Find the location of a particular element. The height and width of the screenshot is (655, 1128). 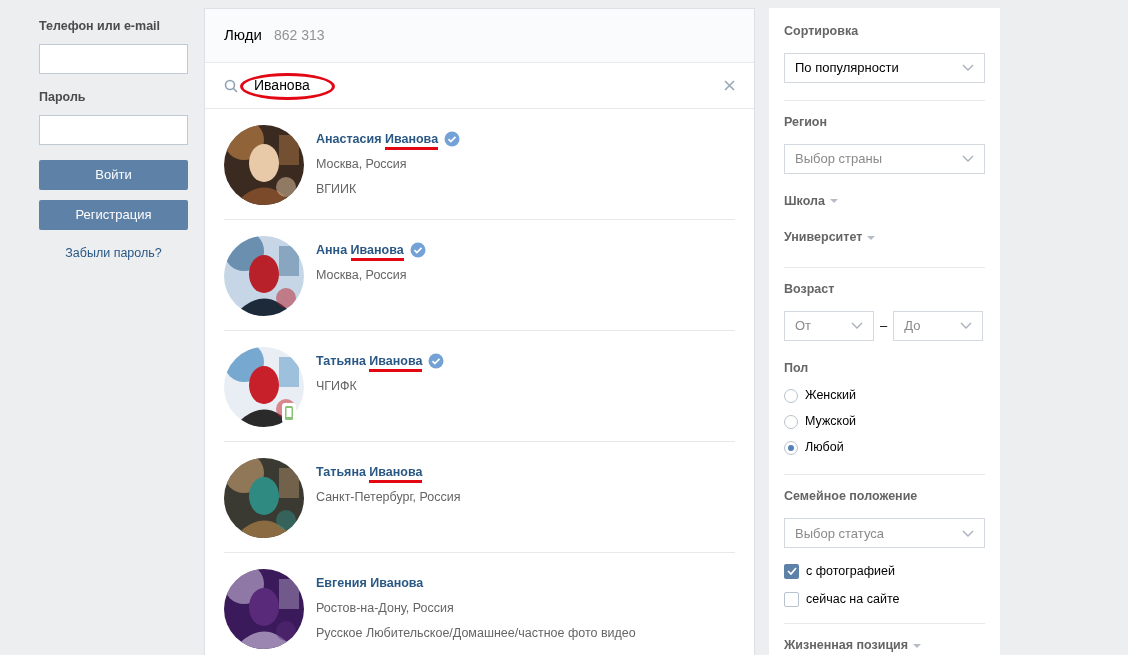

password-field is located at coordinates (113, 129).